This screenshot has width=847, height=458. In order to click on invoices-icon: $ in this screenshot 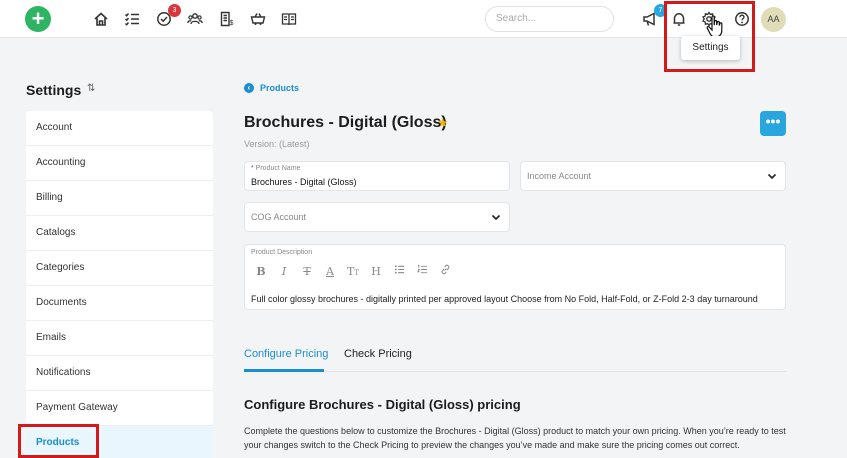, I will do `click(227, 19)`.